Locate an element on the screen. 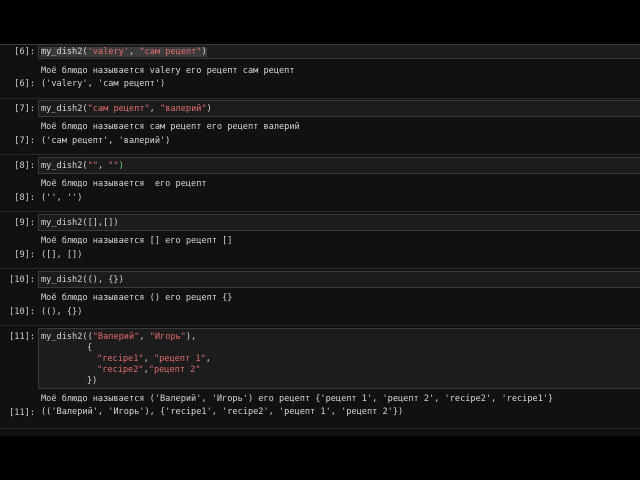  code-line: my_dish2([],[]) is located at coordinates (80, 223).